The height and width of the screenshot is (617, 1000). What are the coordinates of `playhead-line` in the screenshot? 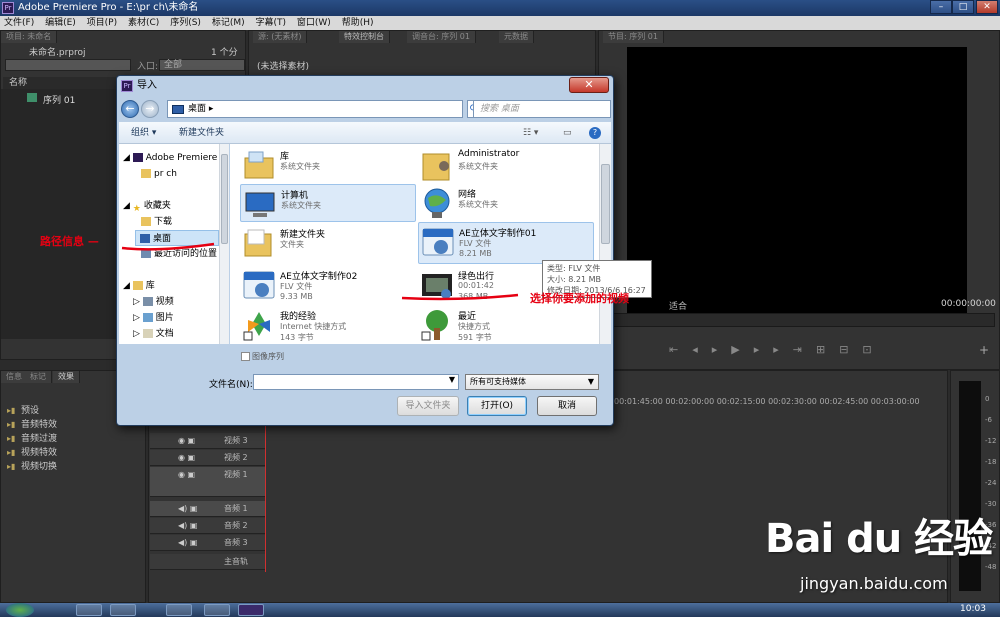 It's located at (265, 499).